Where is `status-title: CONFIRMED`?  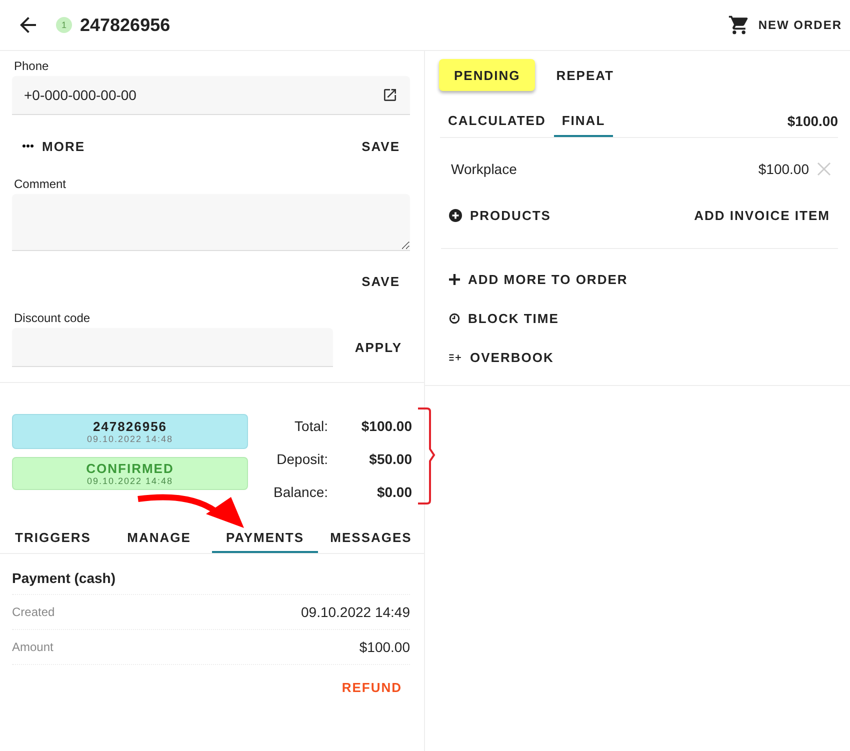 status-title: CONFIRMED is located at coordinates (130, 468).